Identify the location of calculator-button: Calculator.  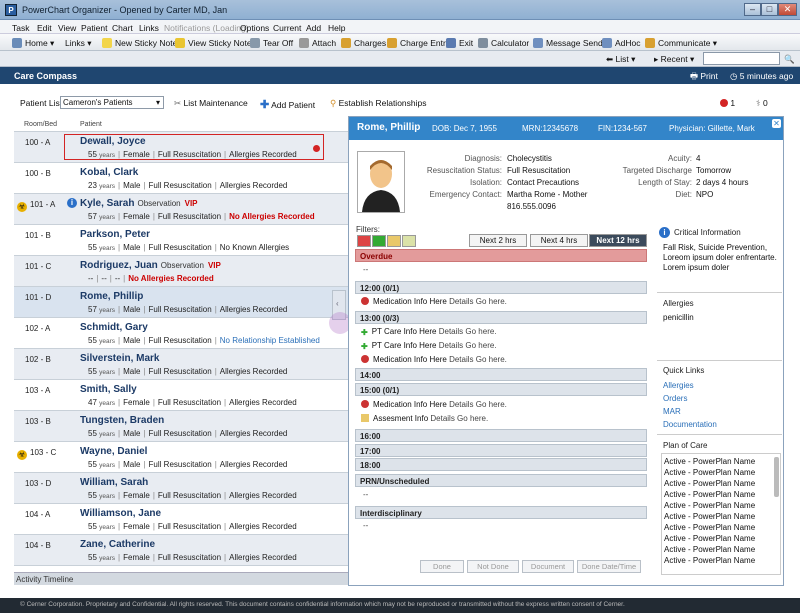
(503, 43).